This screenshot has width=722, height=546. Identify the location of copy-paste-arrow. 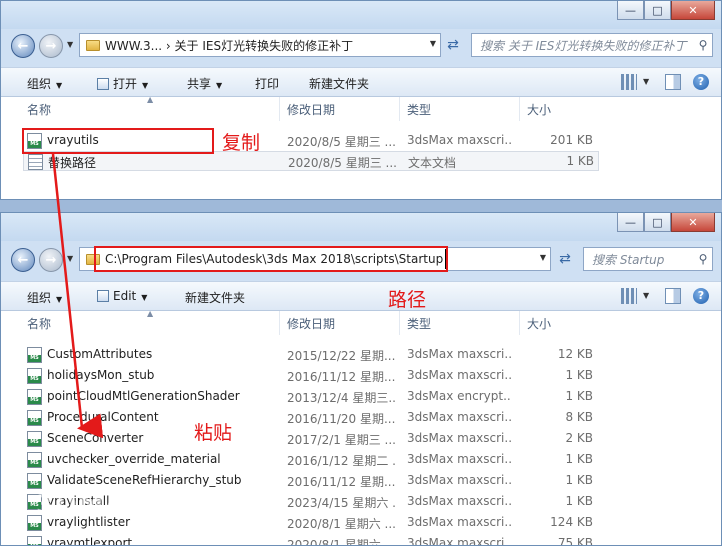
(77, 296).